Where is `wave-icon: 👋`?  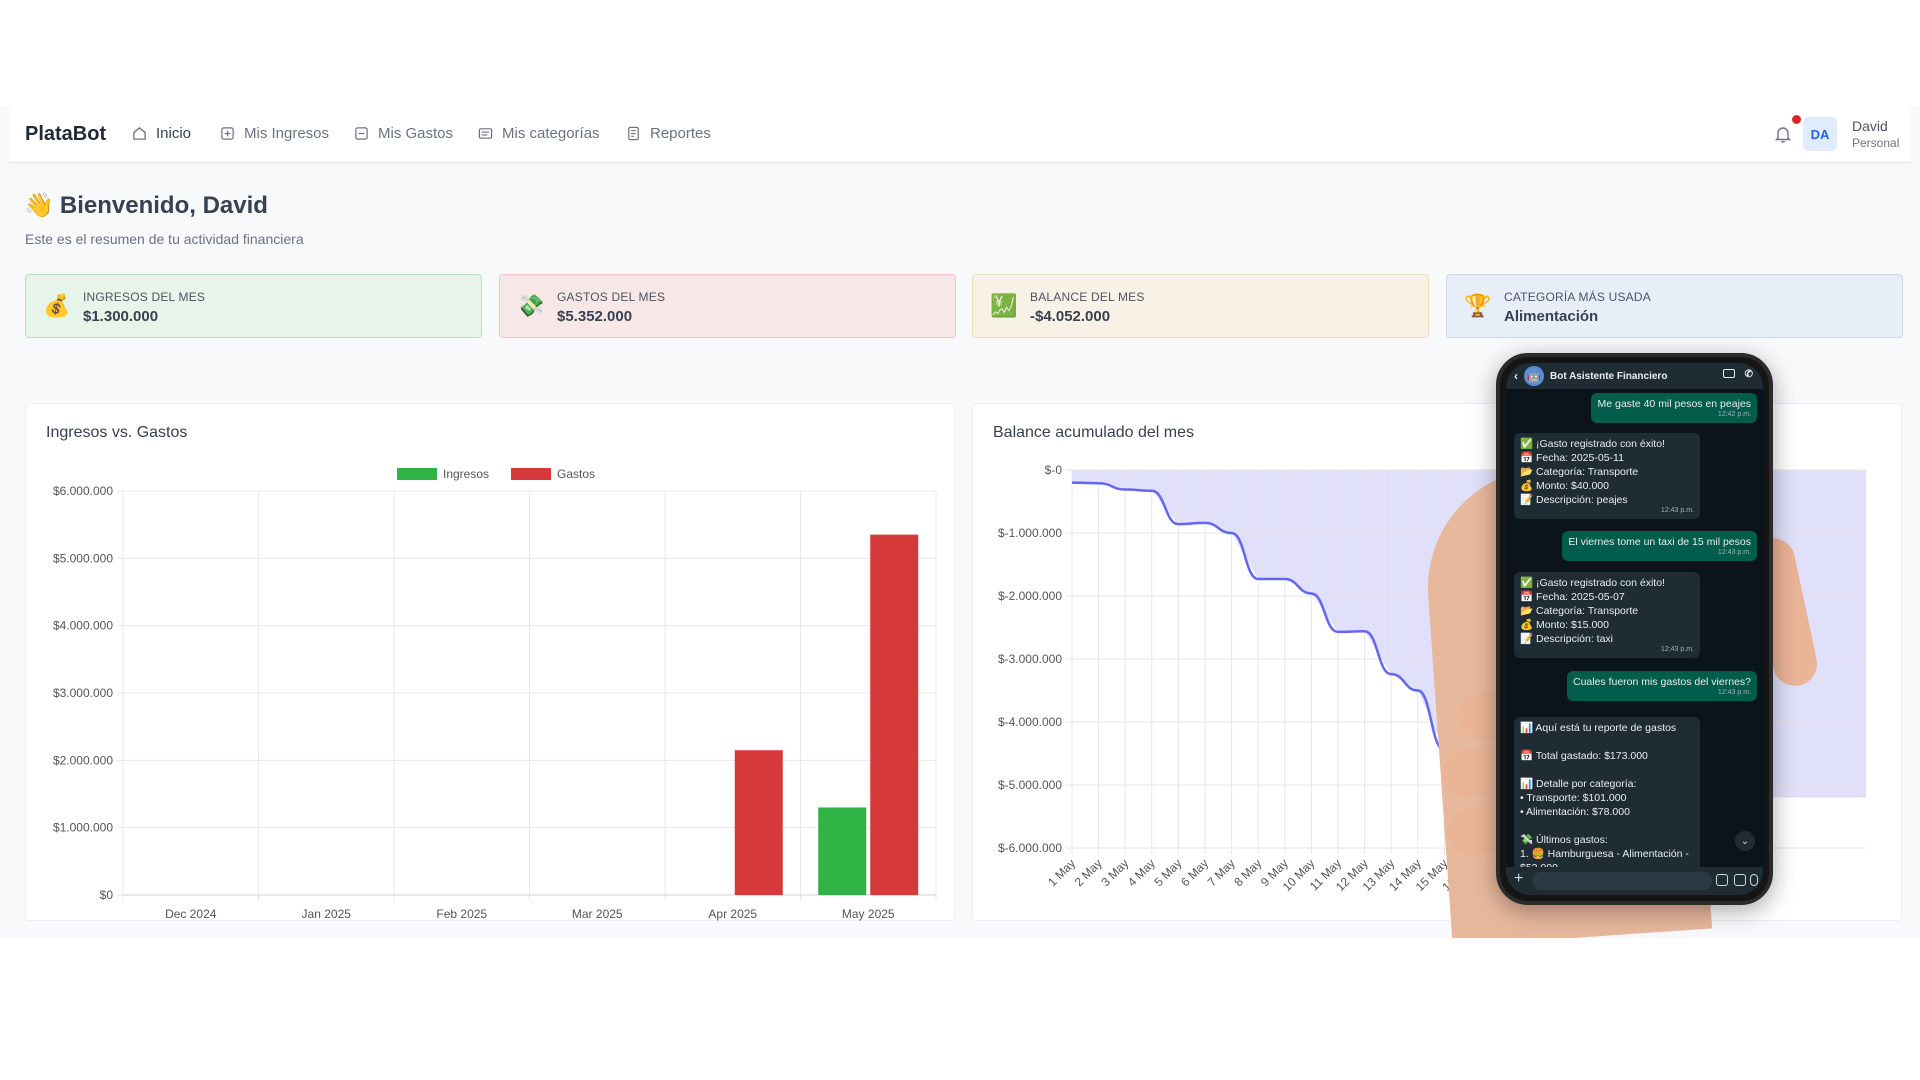 wave-icon: 👋 is located at coordinates (39, 205).